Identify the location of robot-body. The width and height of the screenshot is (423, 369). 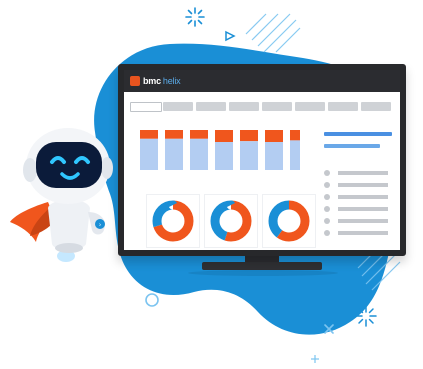
(69, 224).